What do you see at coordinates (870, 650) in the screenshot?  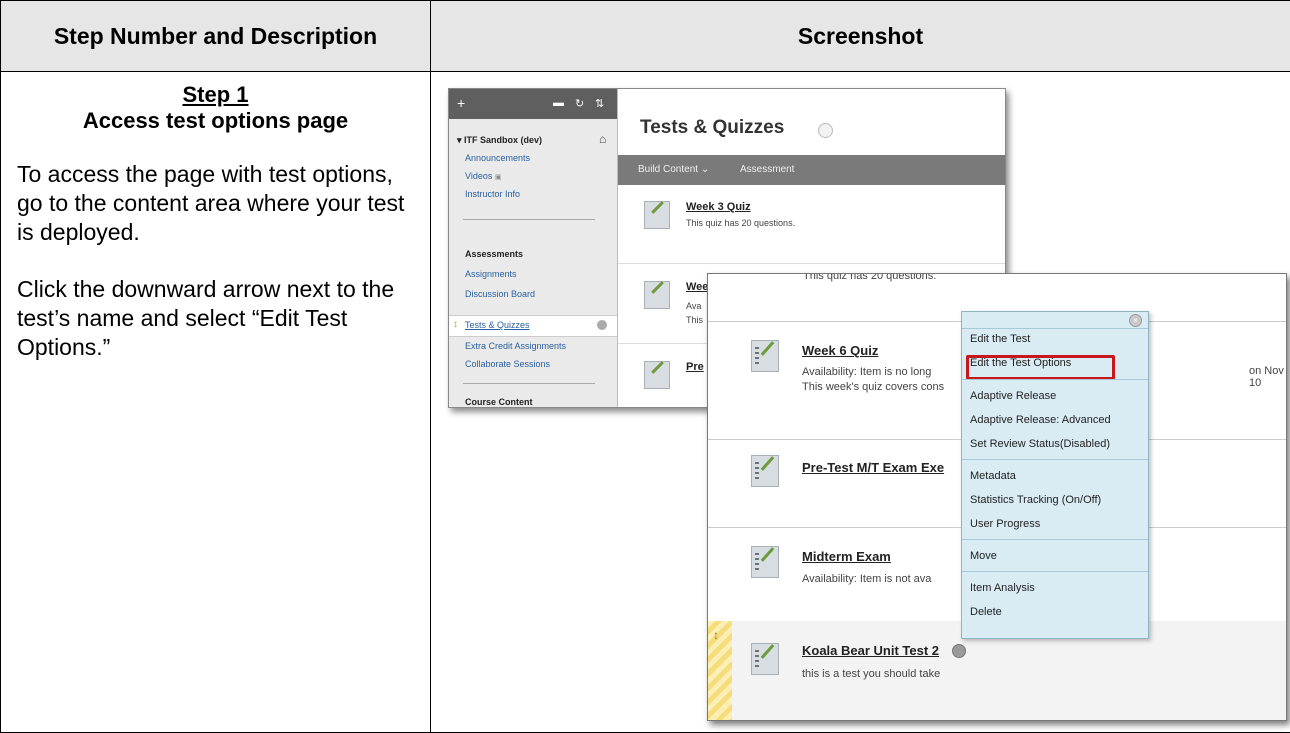 I see `item-title-koala: Koala Bear Unit Test 2` at bounding box center [870, 650].